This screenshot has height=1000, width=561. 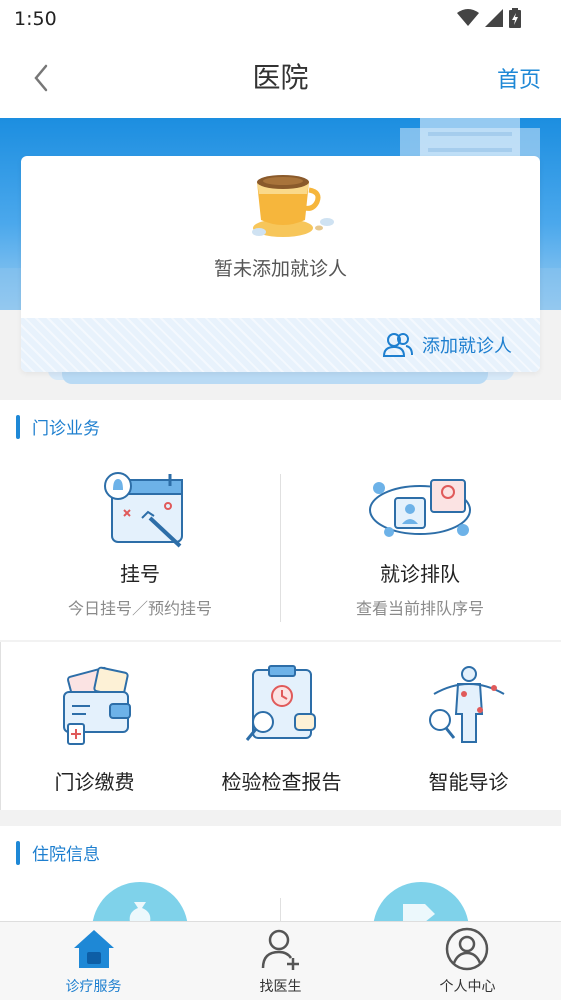 I want to click on queue-tile: 就诊排队 查看当前排队序号, so click(x=420, y=538).